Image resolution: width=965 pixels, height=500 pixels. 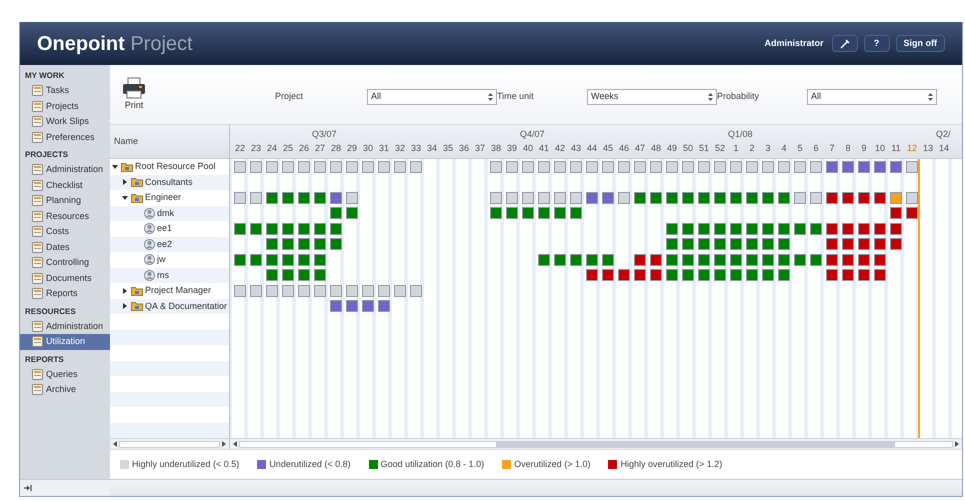 I want to click on sign-off-button: Sign off, so click(x=920, y=43).